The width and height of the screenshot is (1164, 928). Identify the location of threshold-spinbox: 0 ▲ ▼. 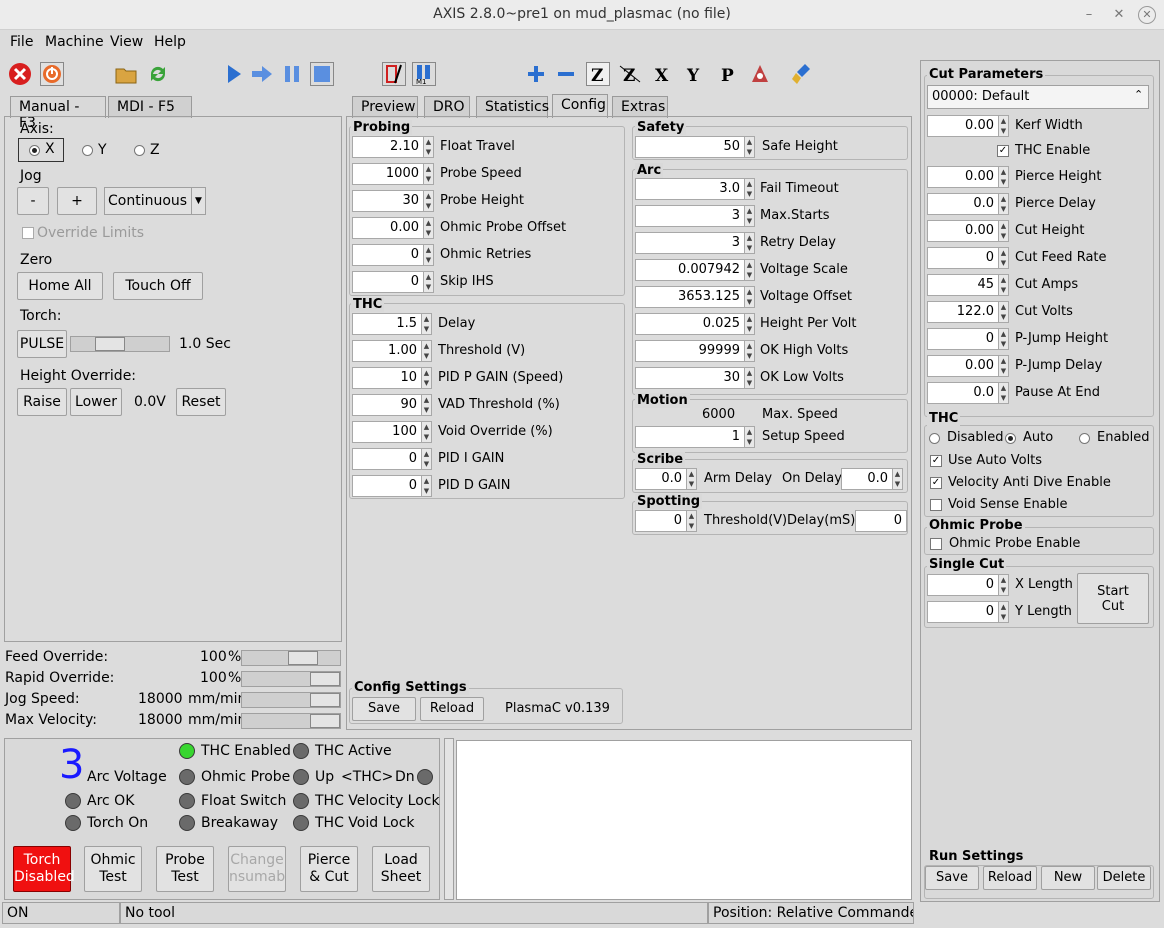
(666, 521).